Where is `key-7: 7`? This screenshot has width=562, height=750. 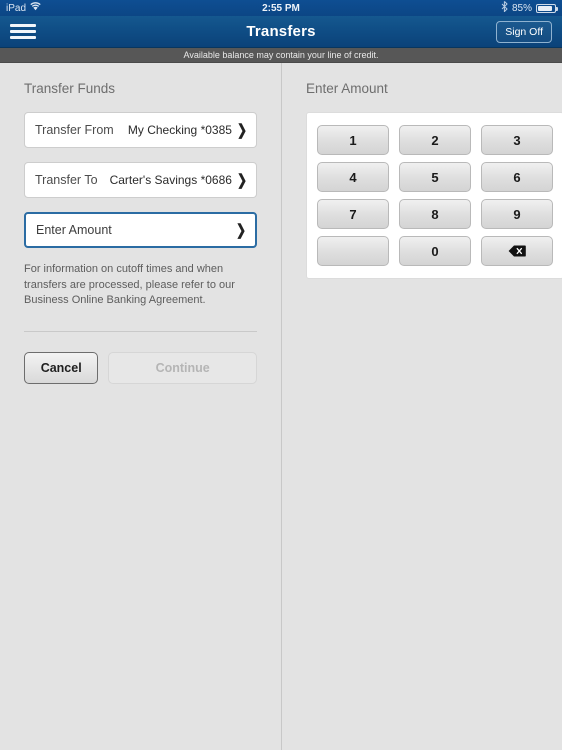
key-7: 7 is located at coordinates (353, 214).